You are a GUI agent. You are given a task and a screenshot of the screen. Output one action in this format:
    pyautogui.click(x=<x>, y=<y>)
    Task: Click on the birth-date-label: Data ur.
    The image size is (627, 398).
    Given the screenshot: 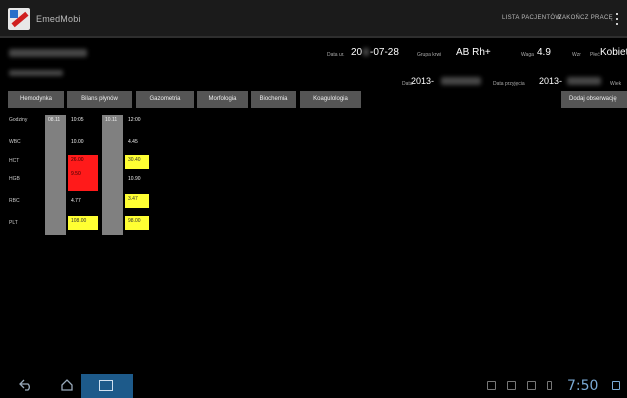 What is the action you would take?
    pyautogui.click(x=336, y=55)
    